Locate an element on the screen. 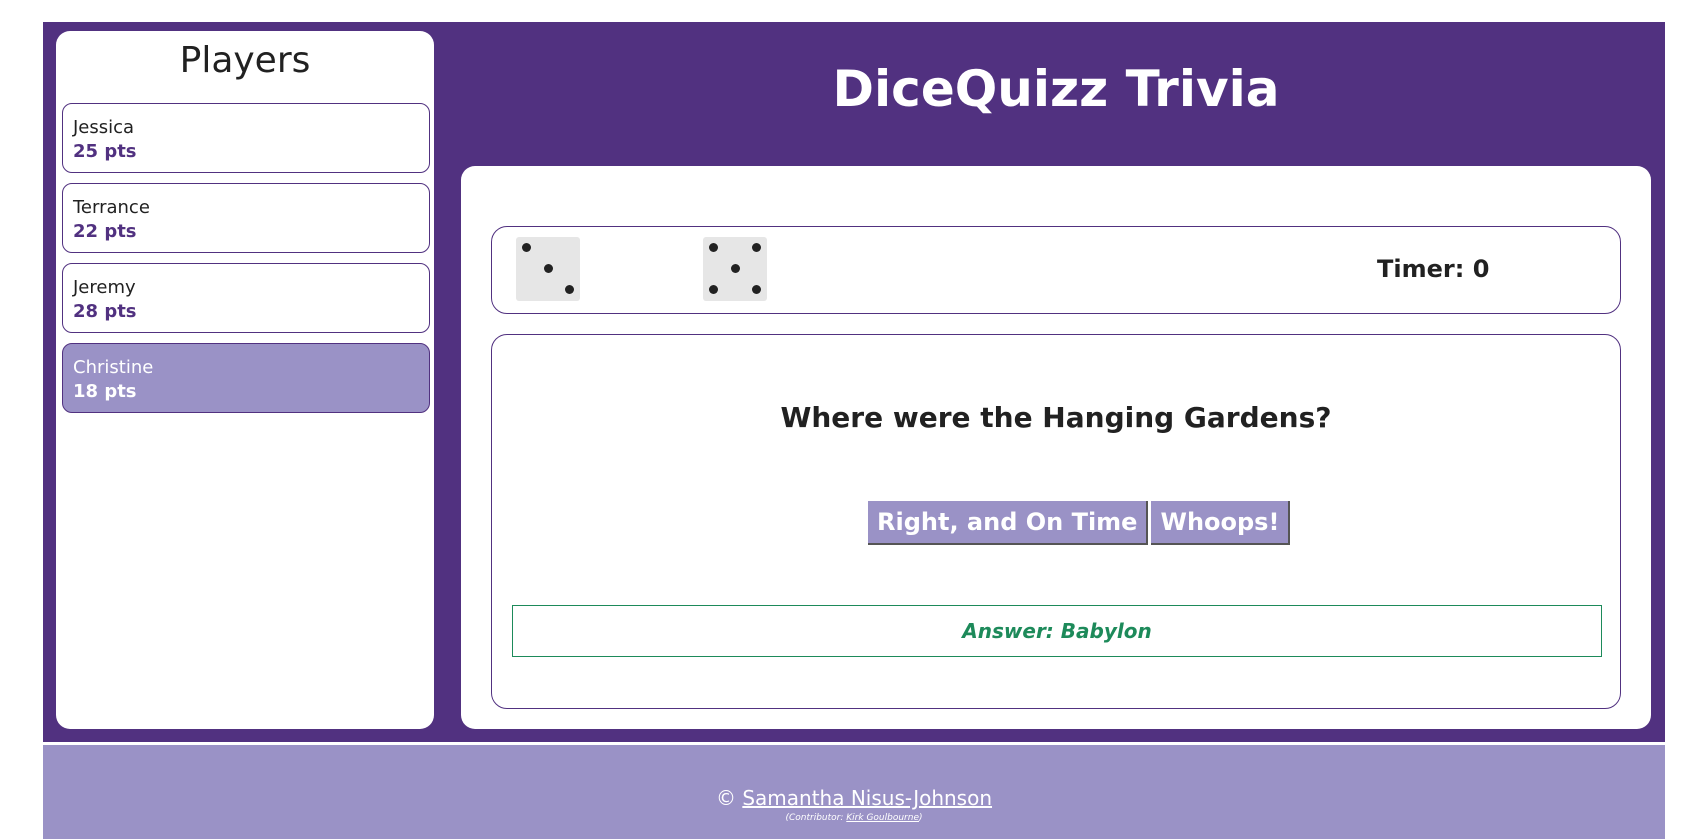 The width and height of the screenshot is (1684, 839). die-three is located at coordinates (548, 269).